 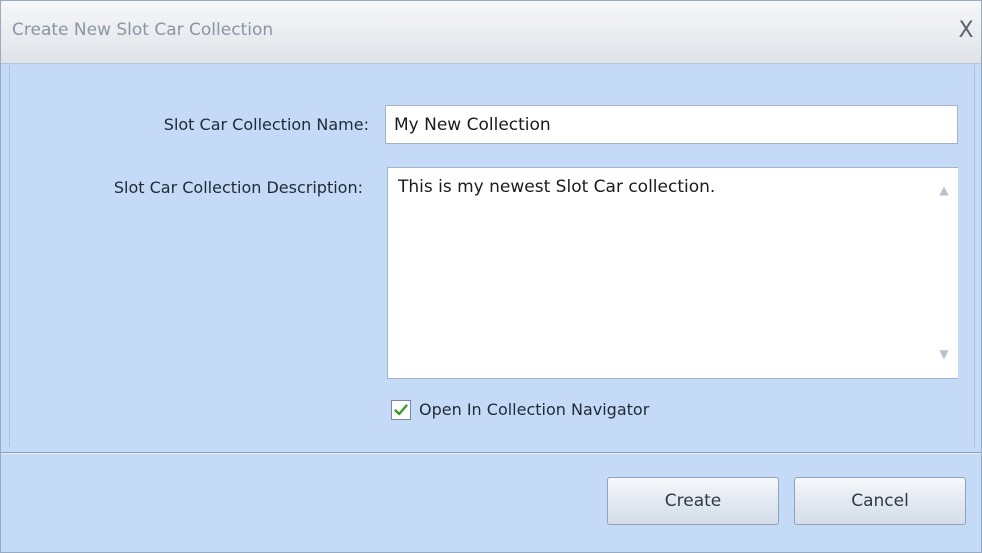 I want to click on chevron-up-icon: ▲, so click(x=944, y=190).